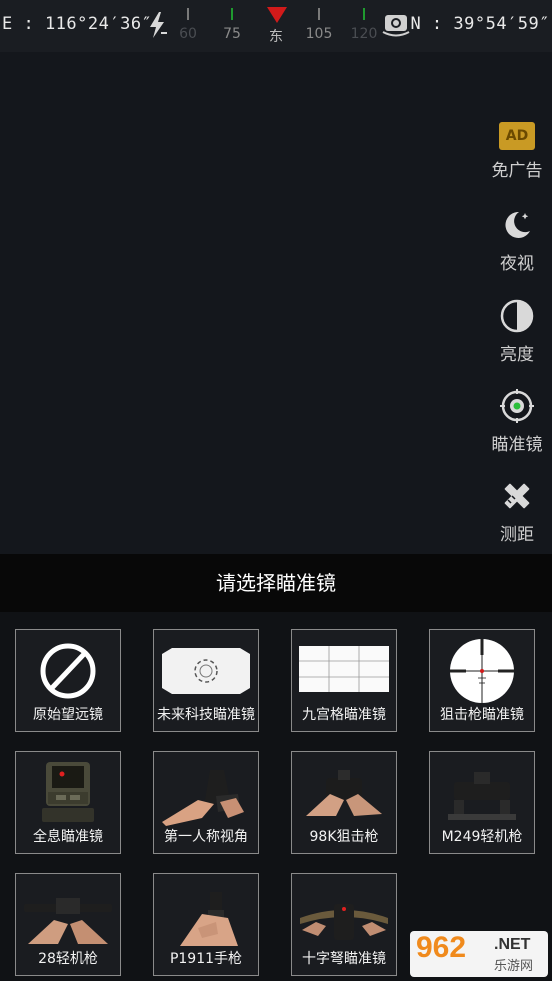 Image resolution: width=552 pixels, height=981 pixels. Describe the element at coordinates (482, 715) in the screenshot. I see `scope-option-label: 狙击枪瞄准镜` at that location.